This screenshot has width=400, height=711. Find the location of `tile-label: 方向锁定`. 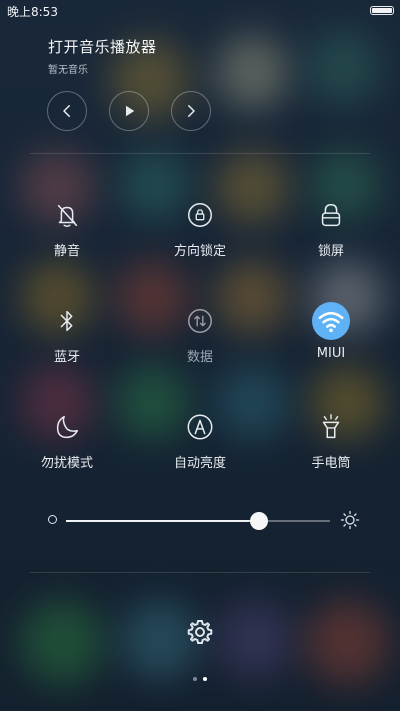

tile-label: 方向锁定 is located at coordinates (199, 251).